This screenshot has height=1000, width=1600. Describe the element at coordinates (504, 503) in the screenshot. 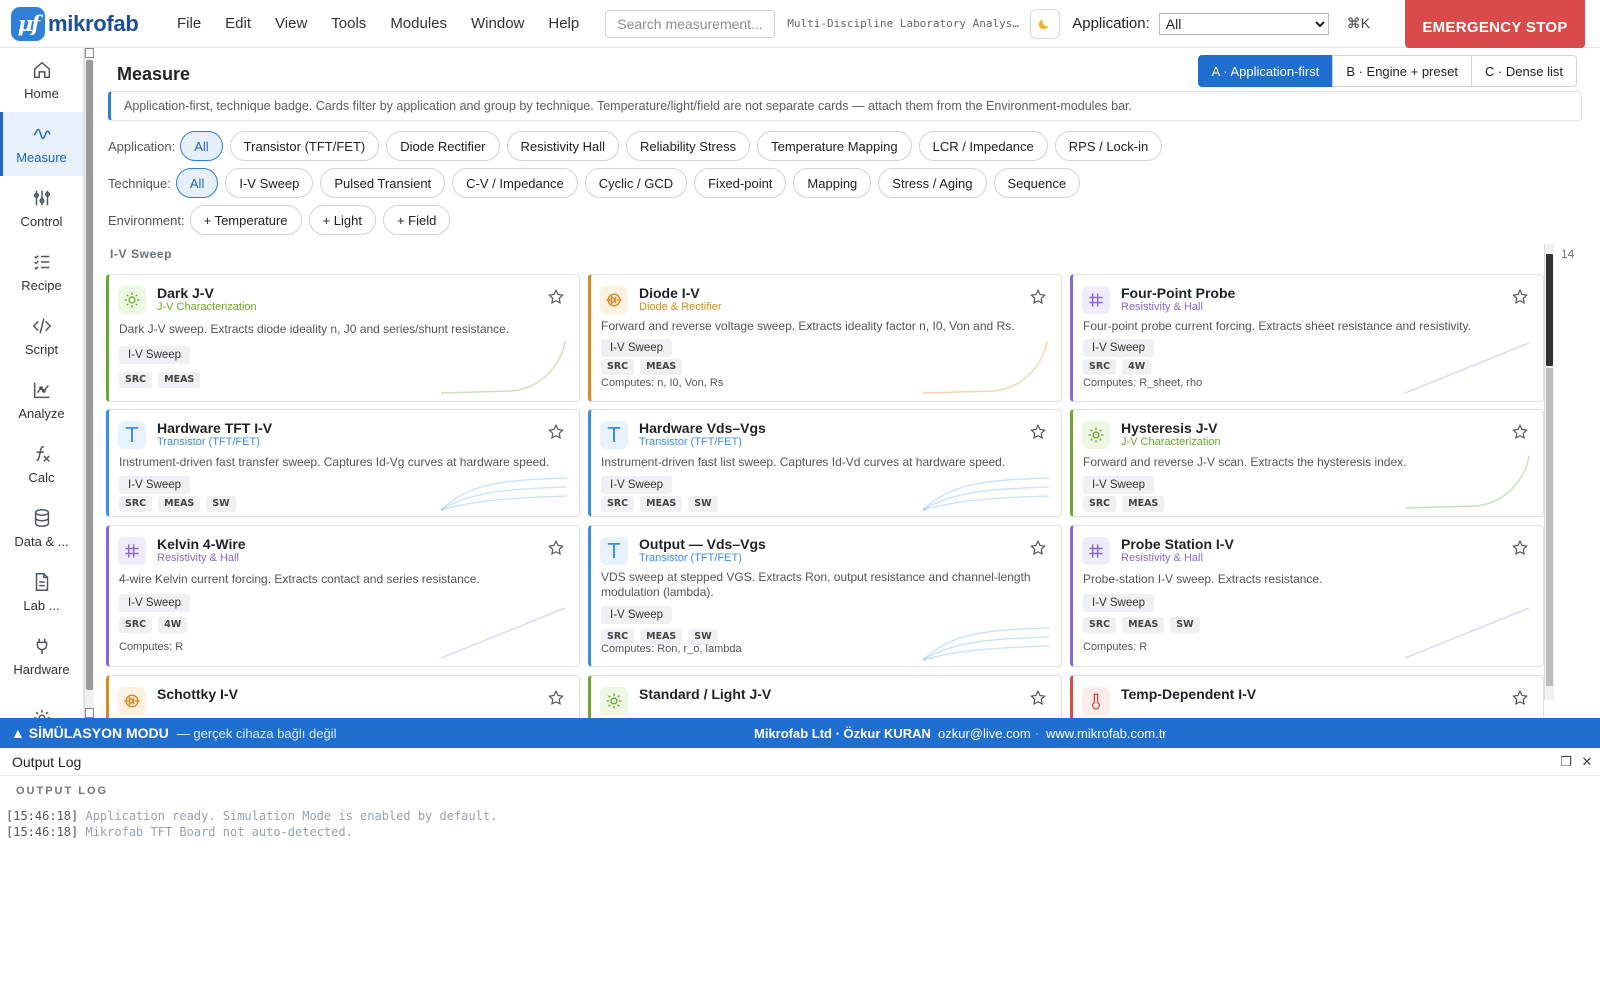

I see `sparkline-curve` at that location.